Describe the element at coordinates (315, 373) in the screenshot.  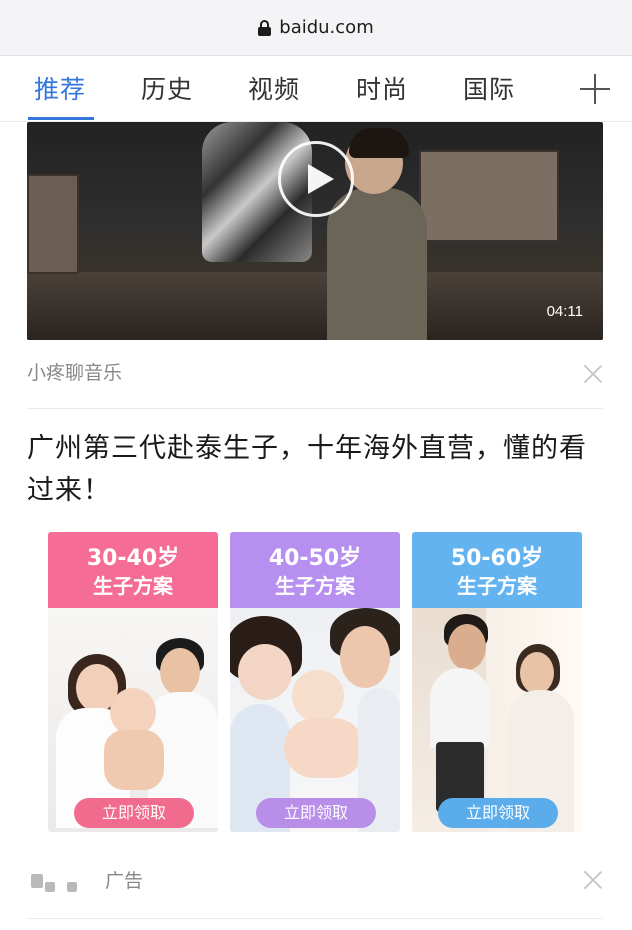
I see `video-meta-row: 小疼聊音乐` at that location.